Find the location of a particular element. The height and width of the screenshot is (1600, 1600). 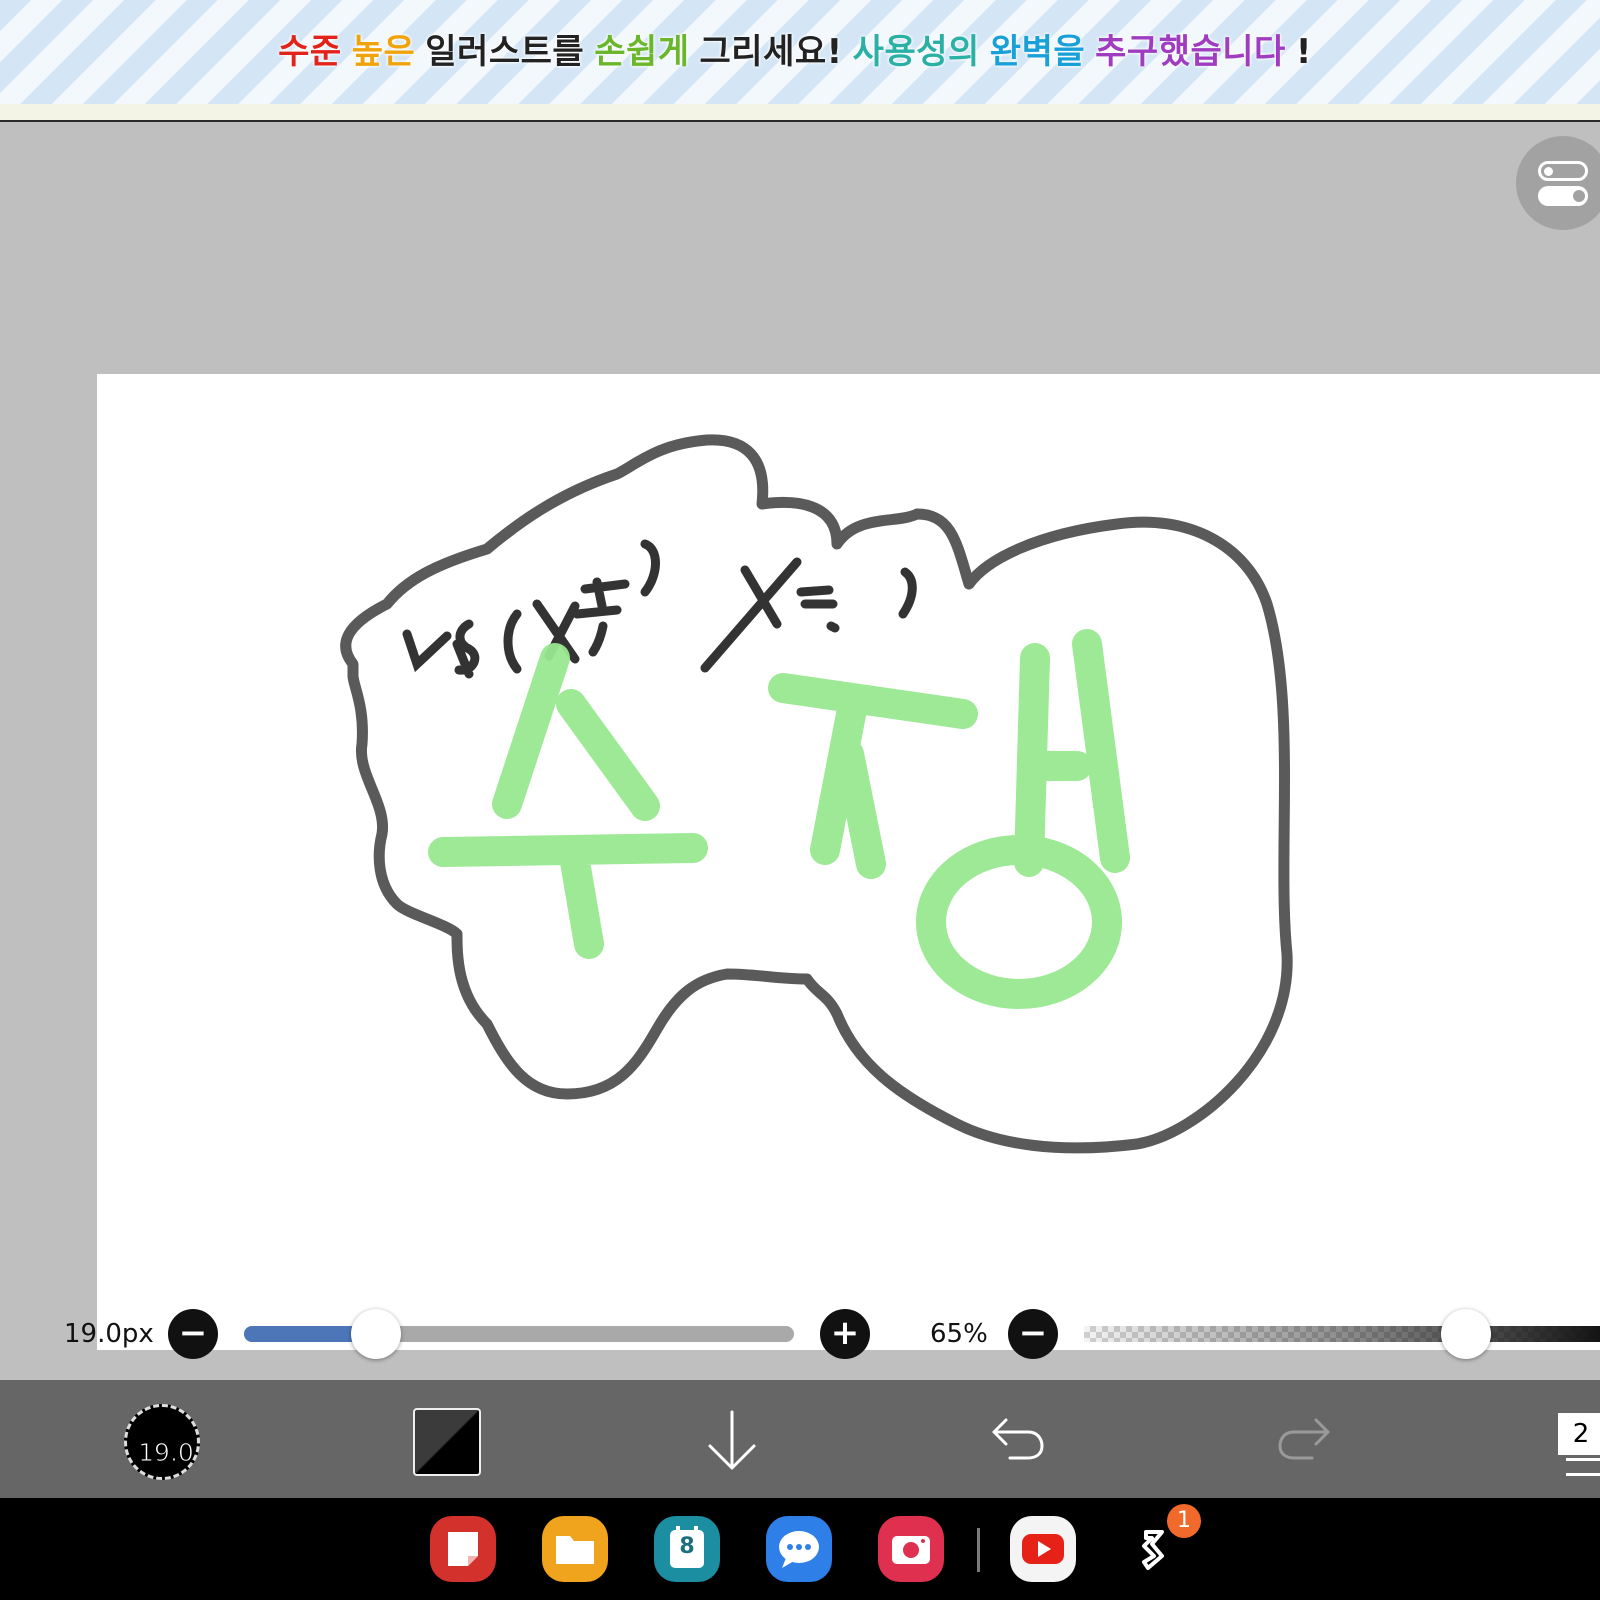

opacity-decrease-button: − is located at coordinates (1033, 1334).